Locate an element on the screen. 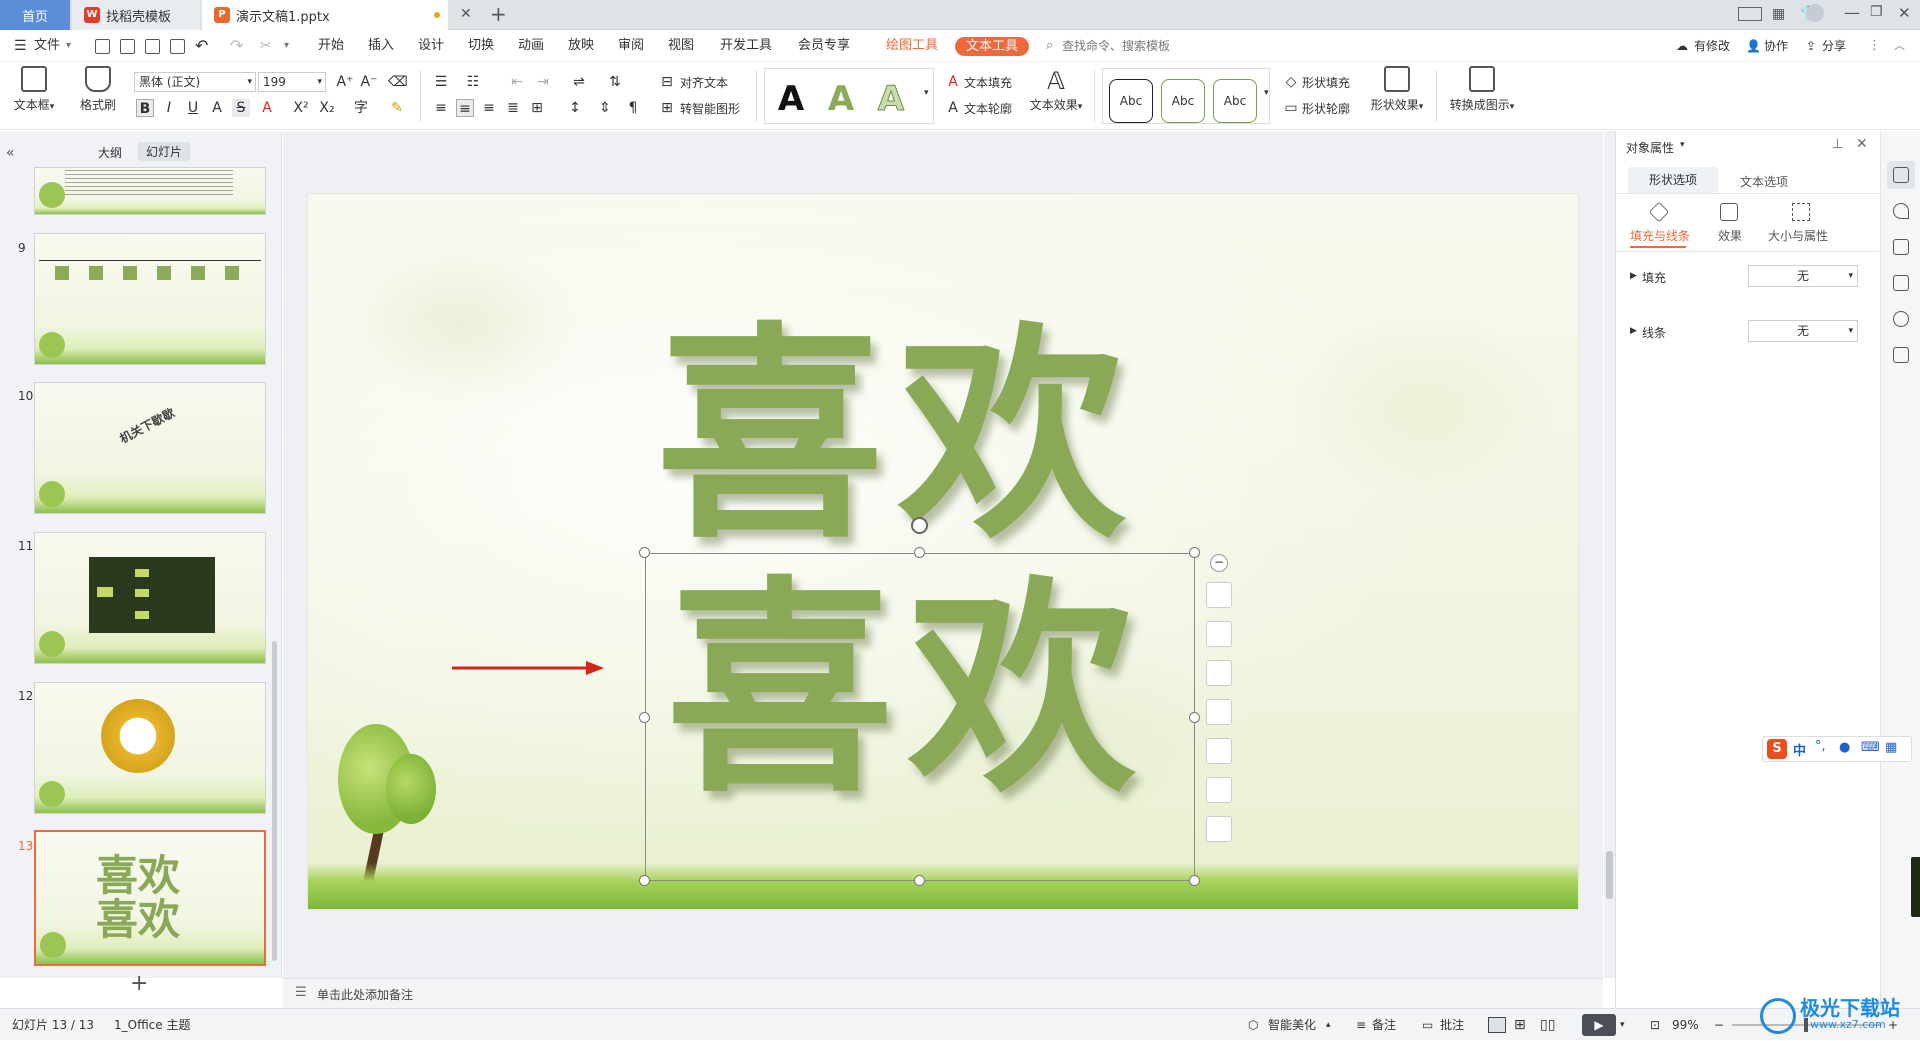  char-shade-icon: A is located at coordinates (217, 108).